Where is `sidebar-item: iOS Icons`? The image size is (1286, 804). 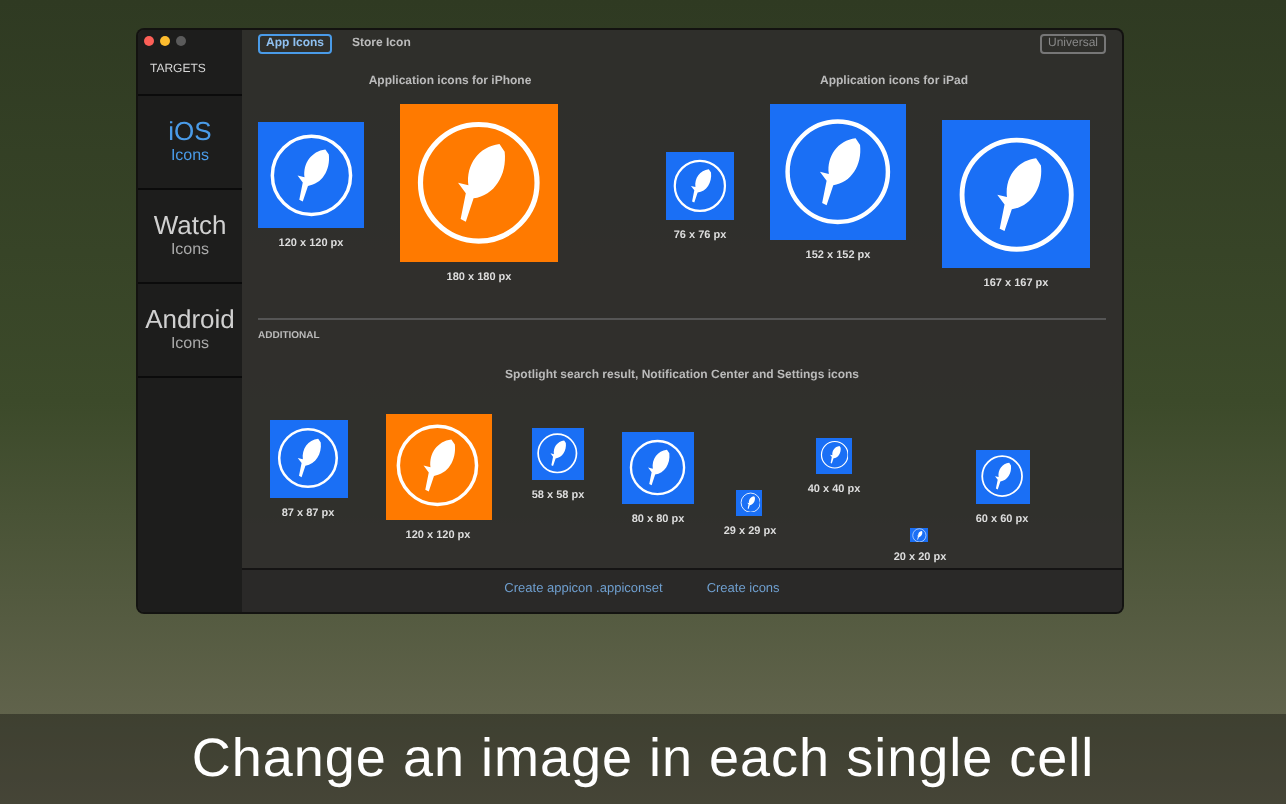 sidebar-item: iOS Icons is located at coordinates (190, 143).